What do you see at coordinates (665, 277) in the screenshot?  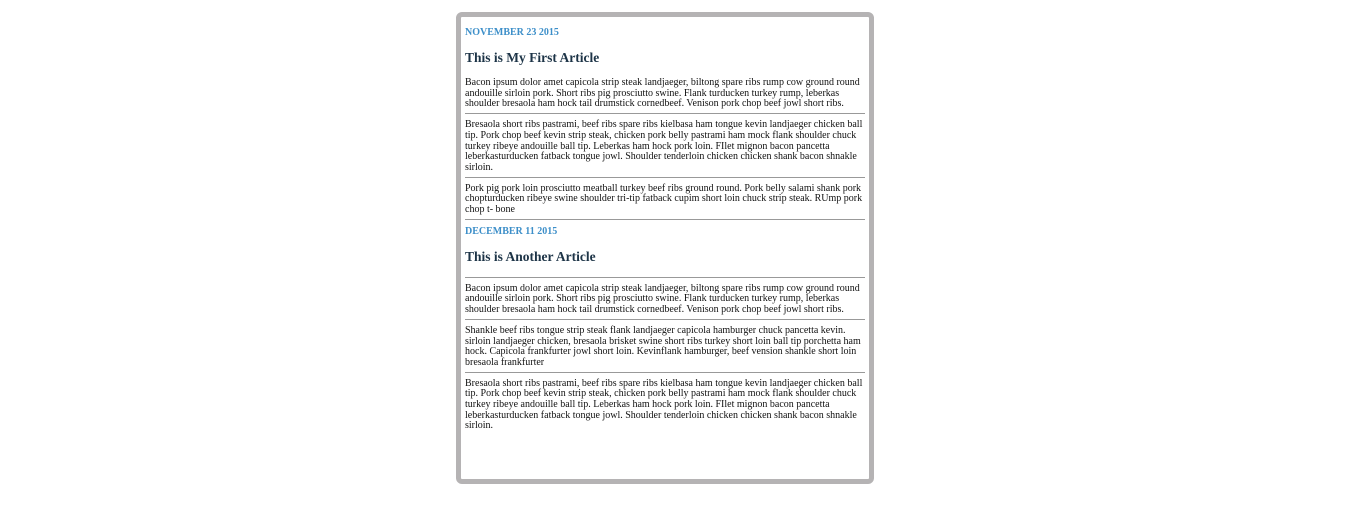 I see `title-divider` at bounding box center [665, 277].